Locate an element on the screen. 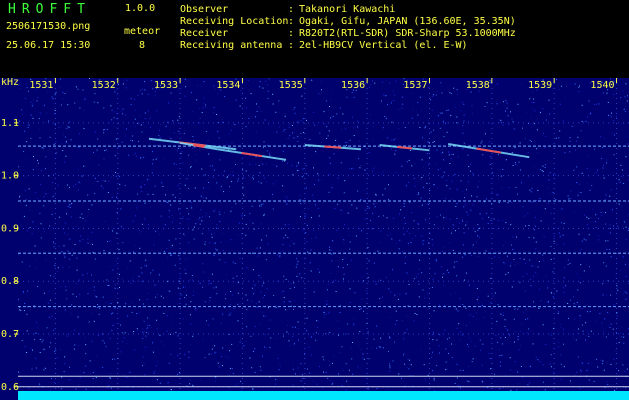 The width and height of the screenshot is (629, 400). x-tick-label: 1533 is located at coordinates (166, 85).